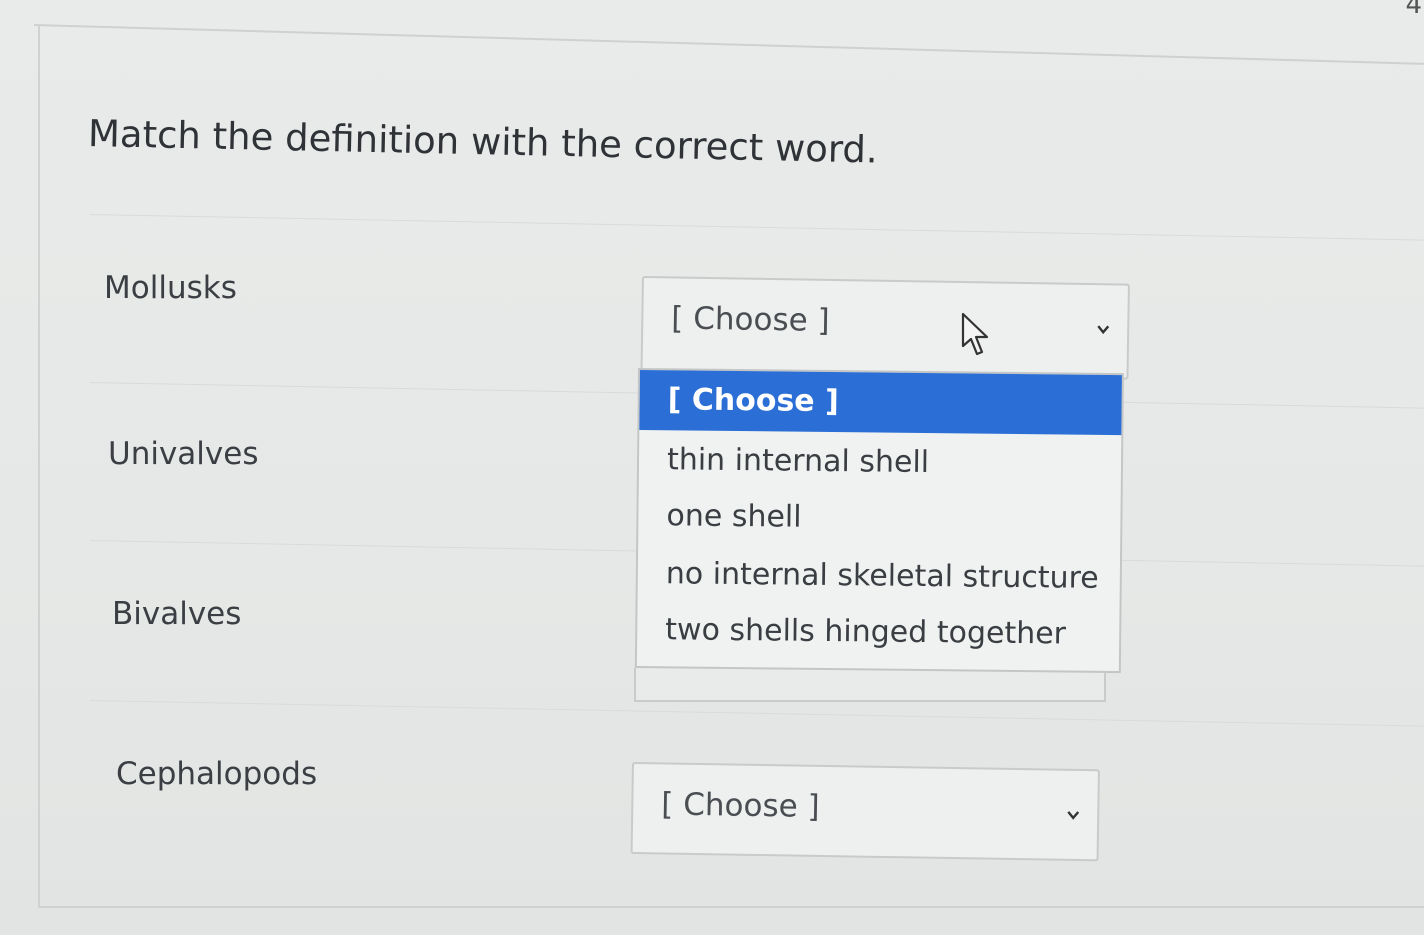 This screenshot has height=935, width=1424. What do you see at coordinates (177, 614) in the screenshot?
I see `term-bivalves: Bivalves` at bounding box center [177, 614].